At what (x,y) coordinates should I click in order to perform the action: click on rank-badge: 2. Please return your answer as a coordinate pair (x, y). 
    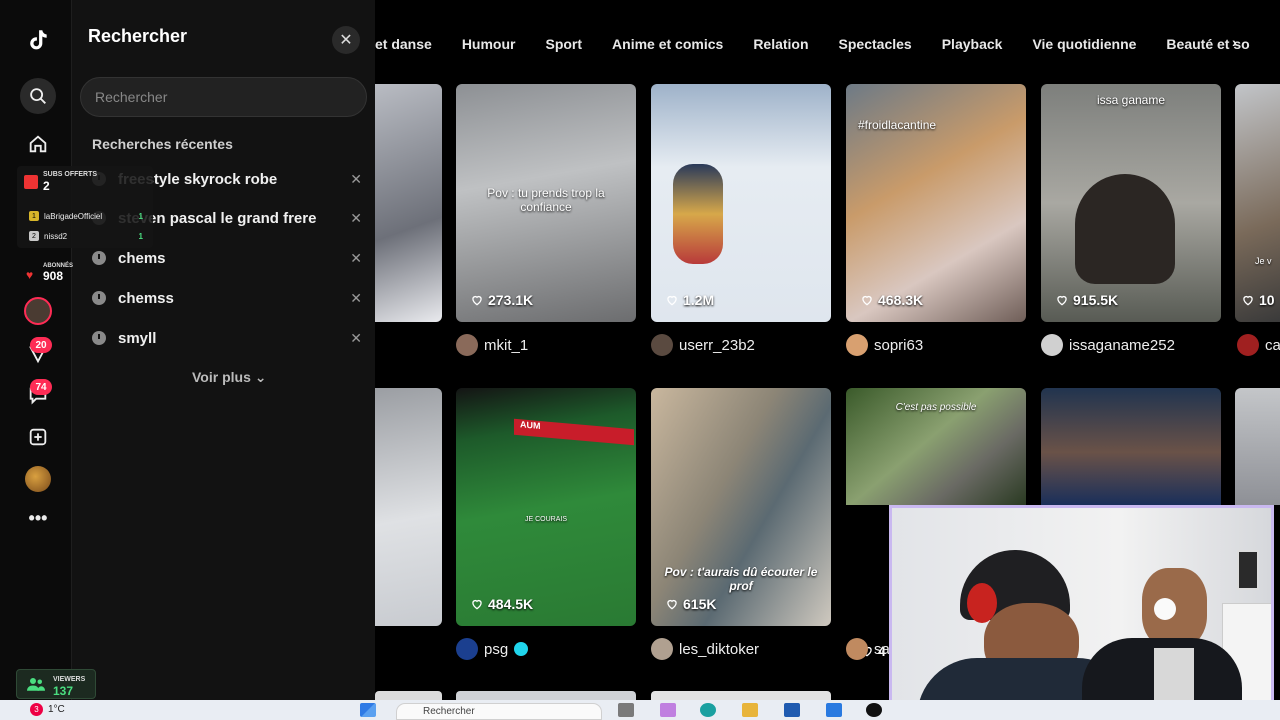
    Looking at the image, I should click on (34, 236).